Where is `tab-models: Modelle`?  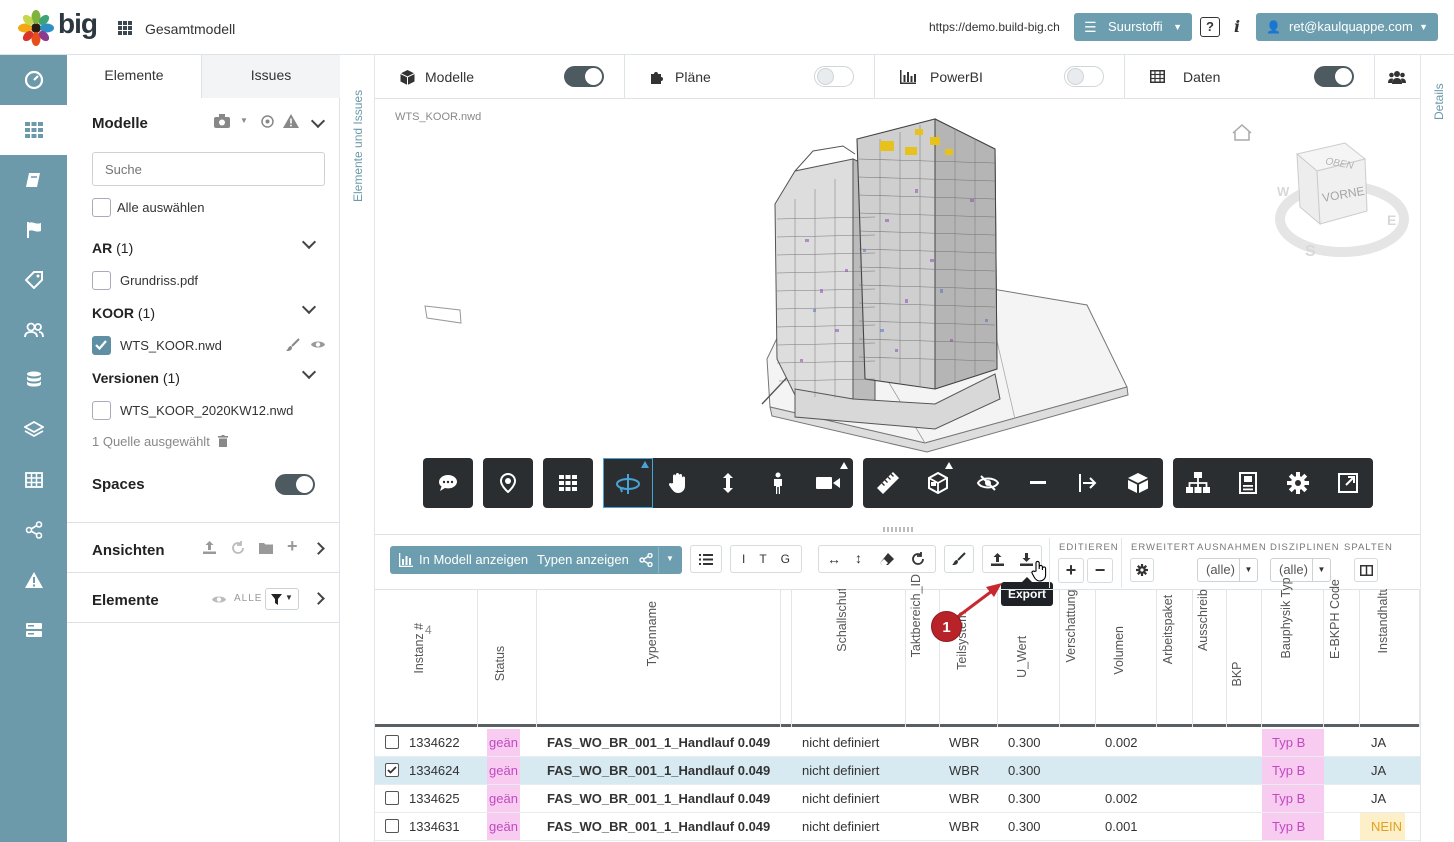 tab-models: Modelle is located at coordinates (500, 77).